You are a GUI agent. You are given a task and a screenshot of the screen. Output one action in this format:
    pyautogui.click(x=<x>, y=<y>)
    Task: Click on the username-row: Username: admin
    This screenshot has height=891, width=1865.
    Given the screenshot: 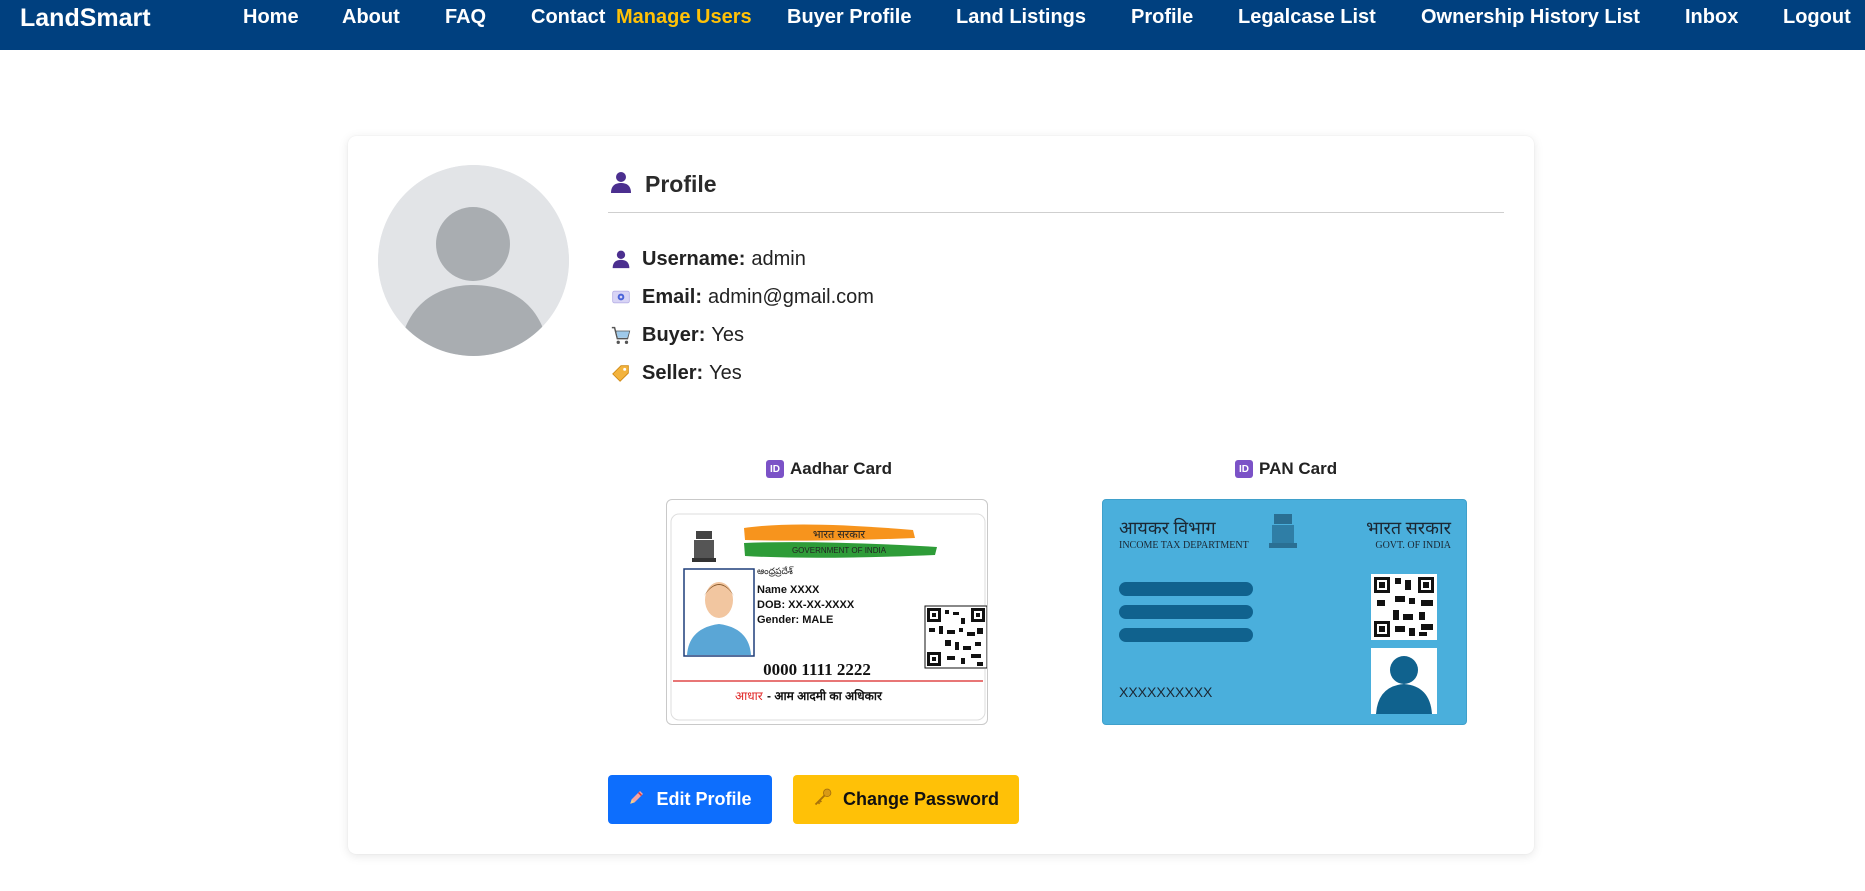 What is the action you would take?
    pyautogui.click(x=708, y=259)
    